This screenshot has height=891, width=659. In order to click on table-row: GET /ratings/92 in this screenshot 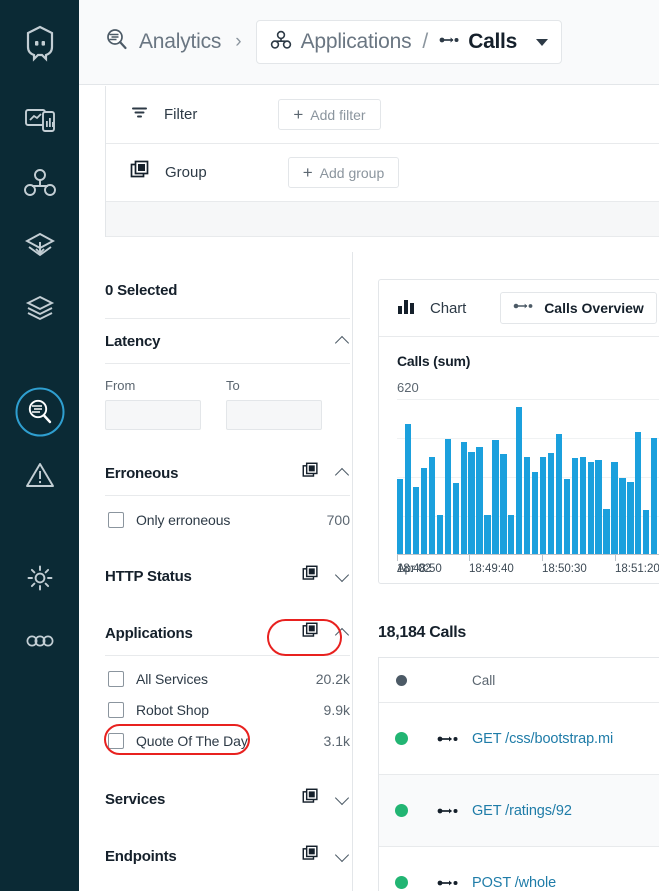, I will do `click(519, 811)`.